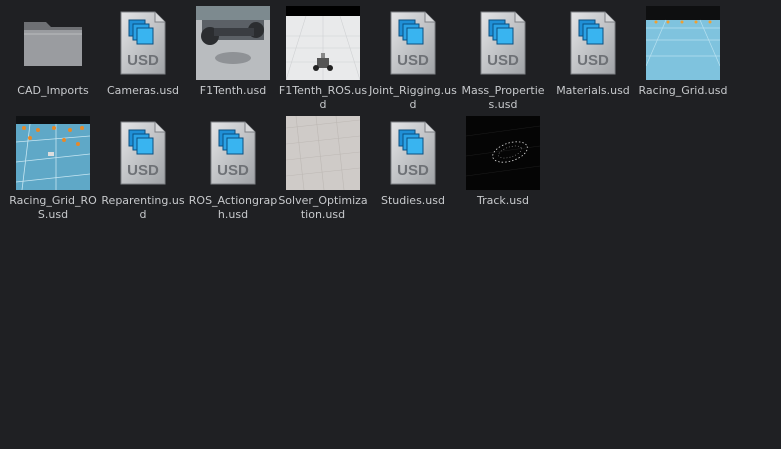 The width and height of the screenshot is (781, 449). What do you see at coordinates (413, 97) in the screenshot?
I see `file-label: Joint_Rigging.usd` at bounding box center [413, 97].